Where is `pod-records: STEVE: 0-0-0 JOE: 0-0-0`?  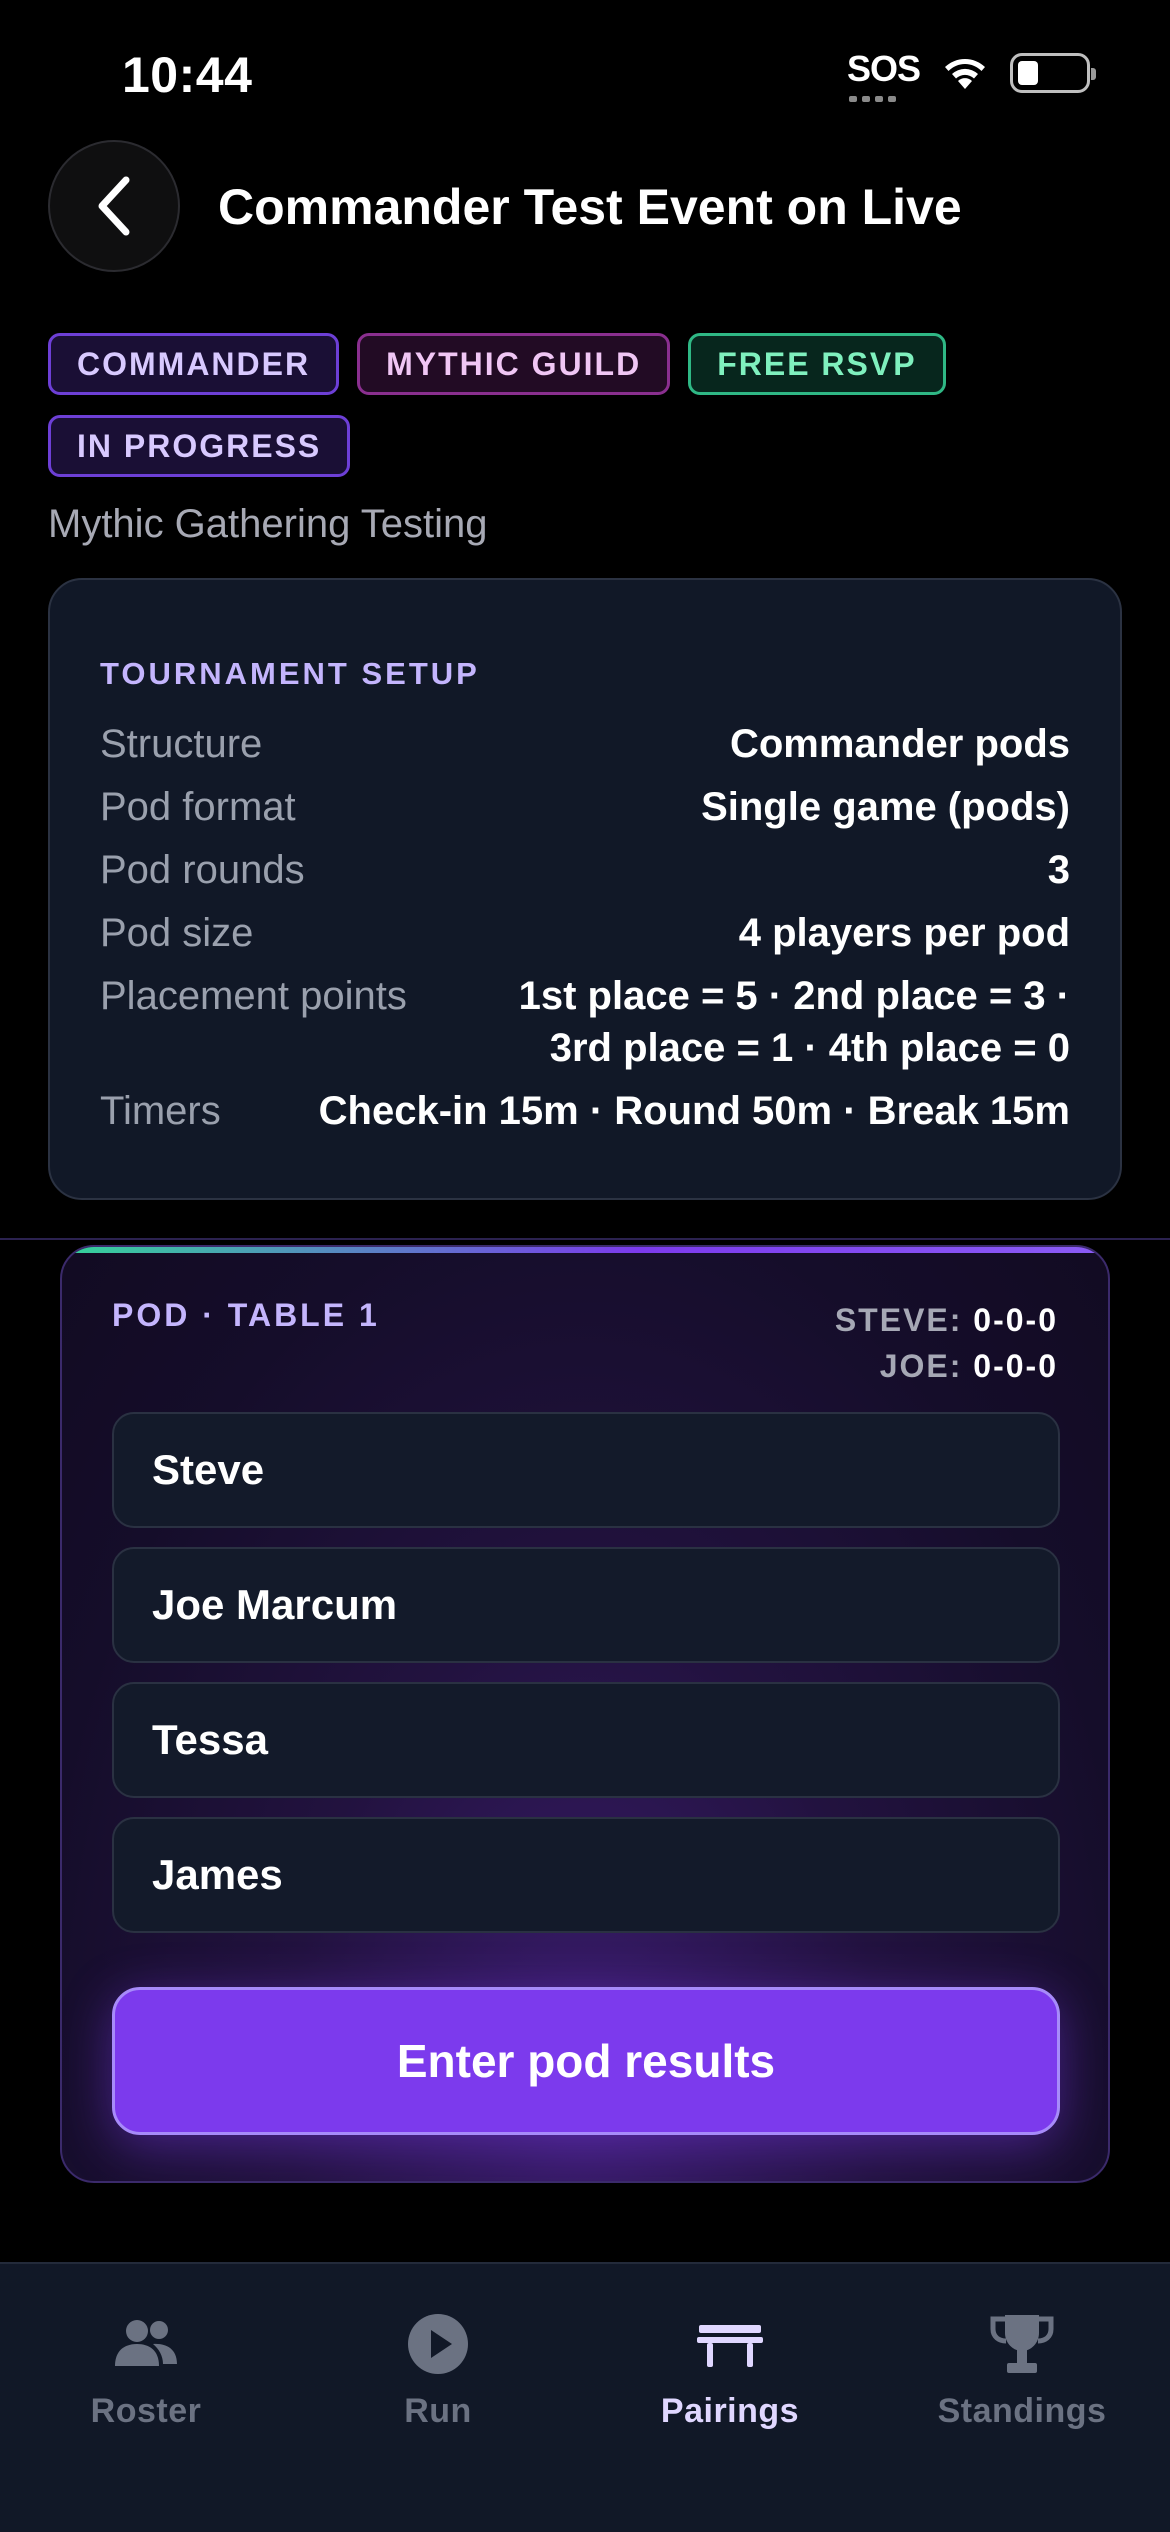
pod-records: STEVE: 0-0-0 JOE: 0-0-0 is located at coordinates (946, 1343).